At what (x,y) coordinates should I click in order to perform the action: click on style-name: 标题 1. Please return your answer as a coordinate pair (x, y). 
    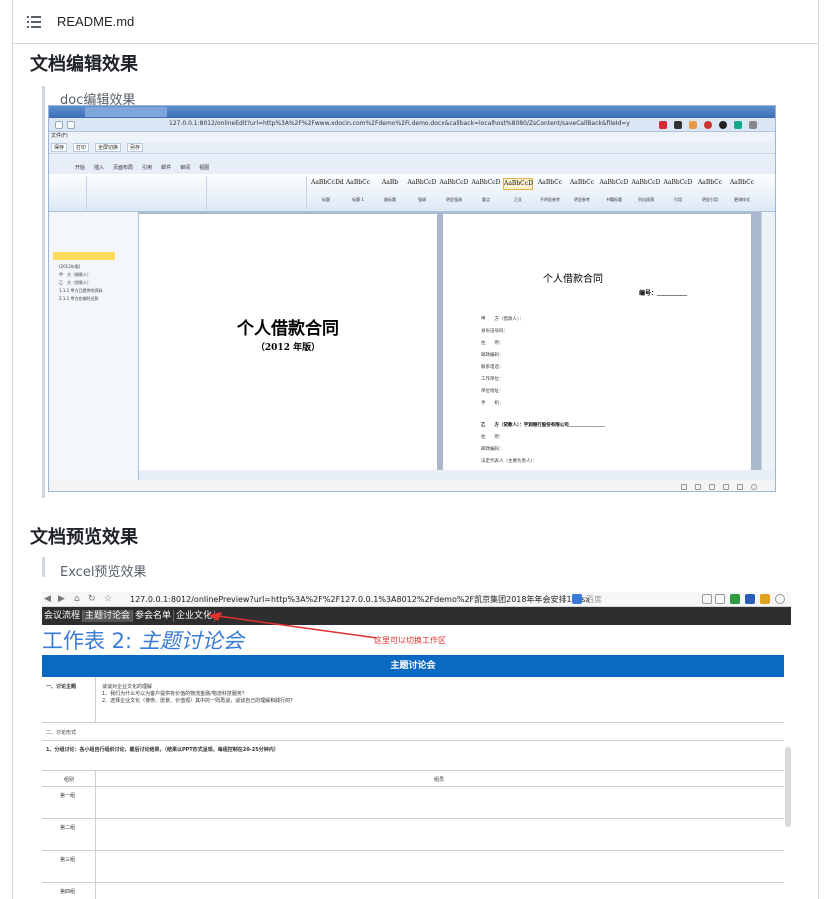
    Looking at the image, I should click on (358, 199).